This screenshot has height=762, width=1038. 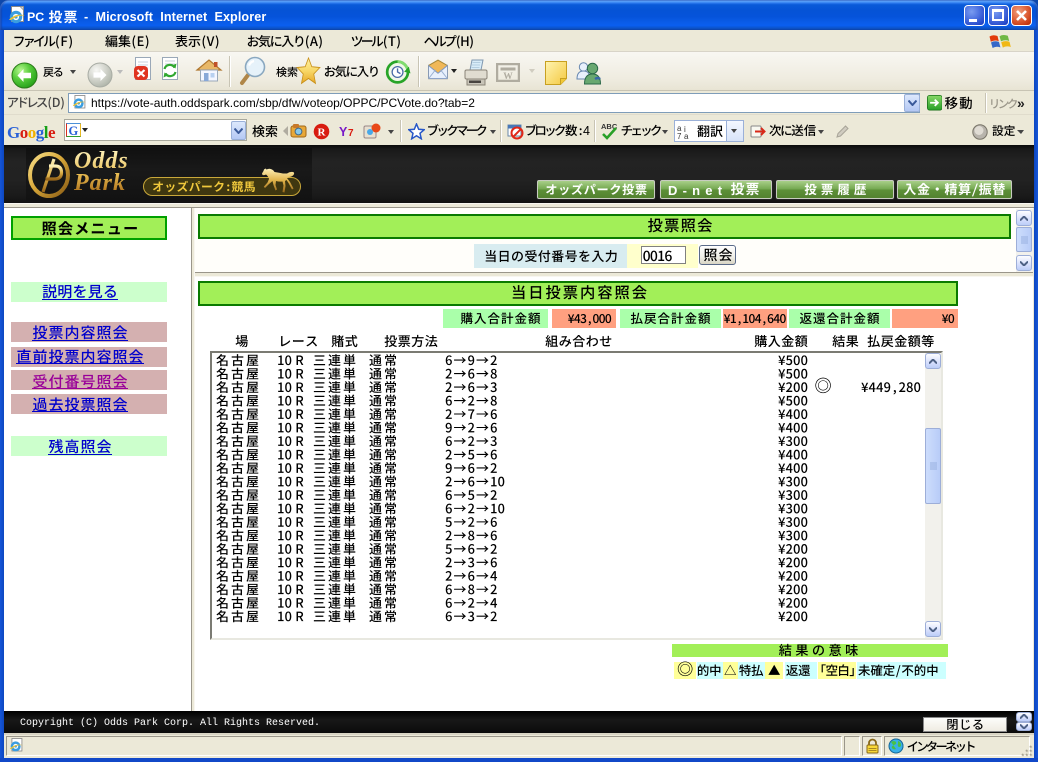 What do you see at coordinates (686, 135) in the screenshot?
I see `svg-text: a` at bounding box center [686, 135].